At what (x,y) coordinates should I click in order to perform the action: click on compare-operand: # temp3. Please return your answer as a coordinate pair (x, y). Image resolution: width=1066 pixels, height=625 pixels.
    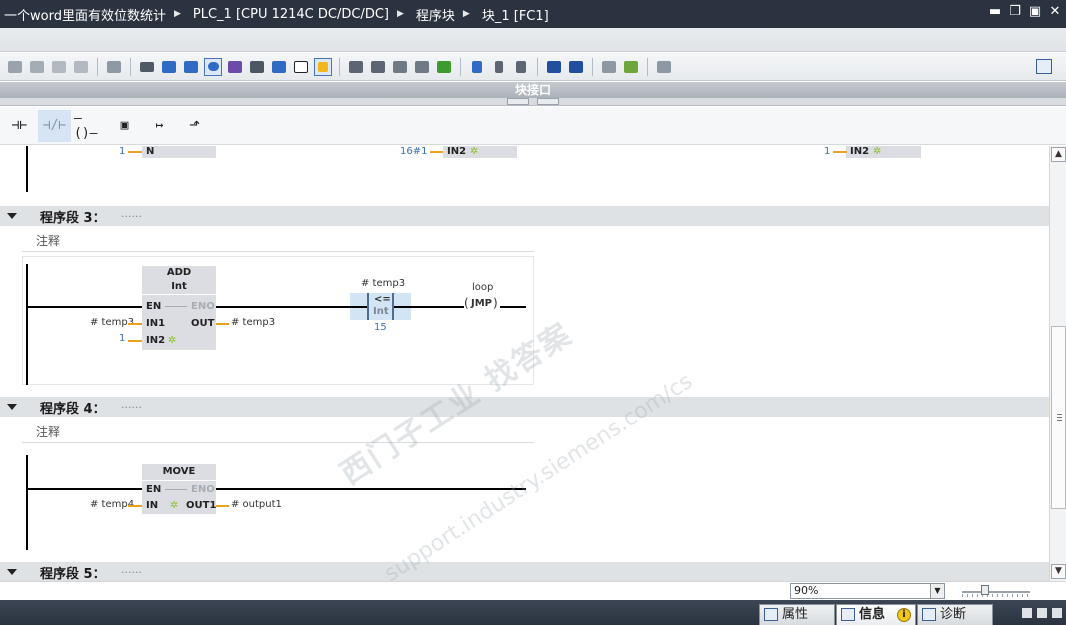
    Looking at the image, I should click on (383, 283).